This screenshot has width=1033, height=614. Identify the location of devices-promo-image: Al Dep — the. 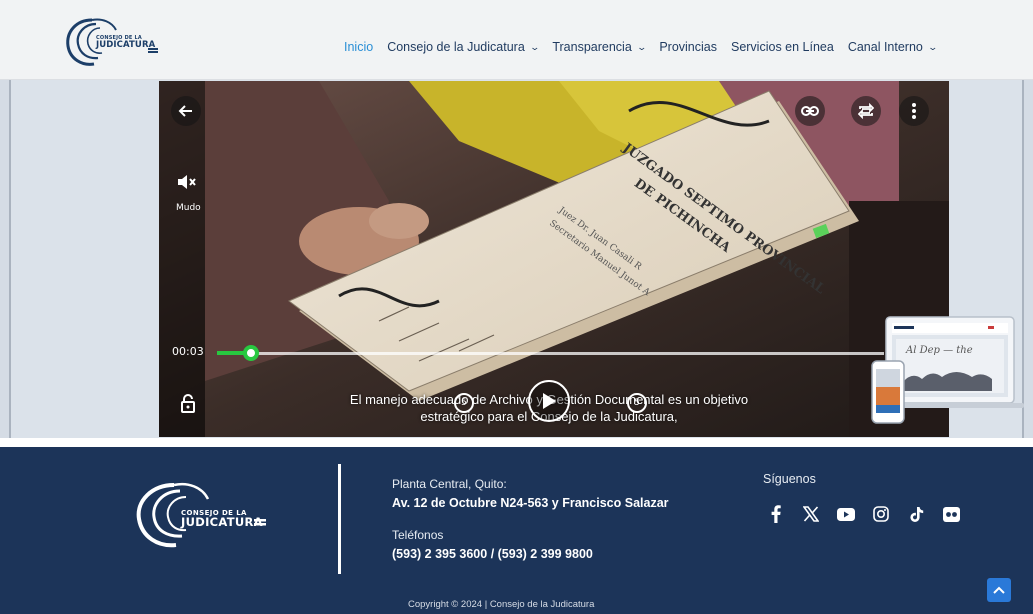
(946, 369).